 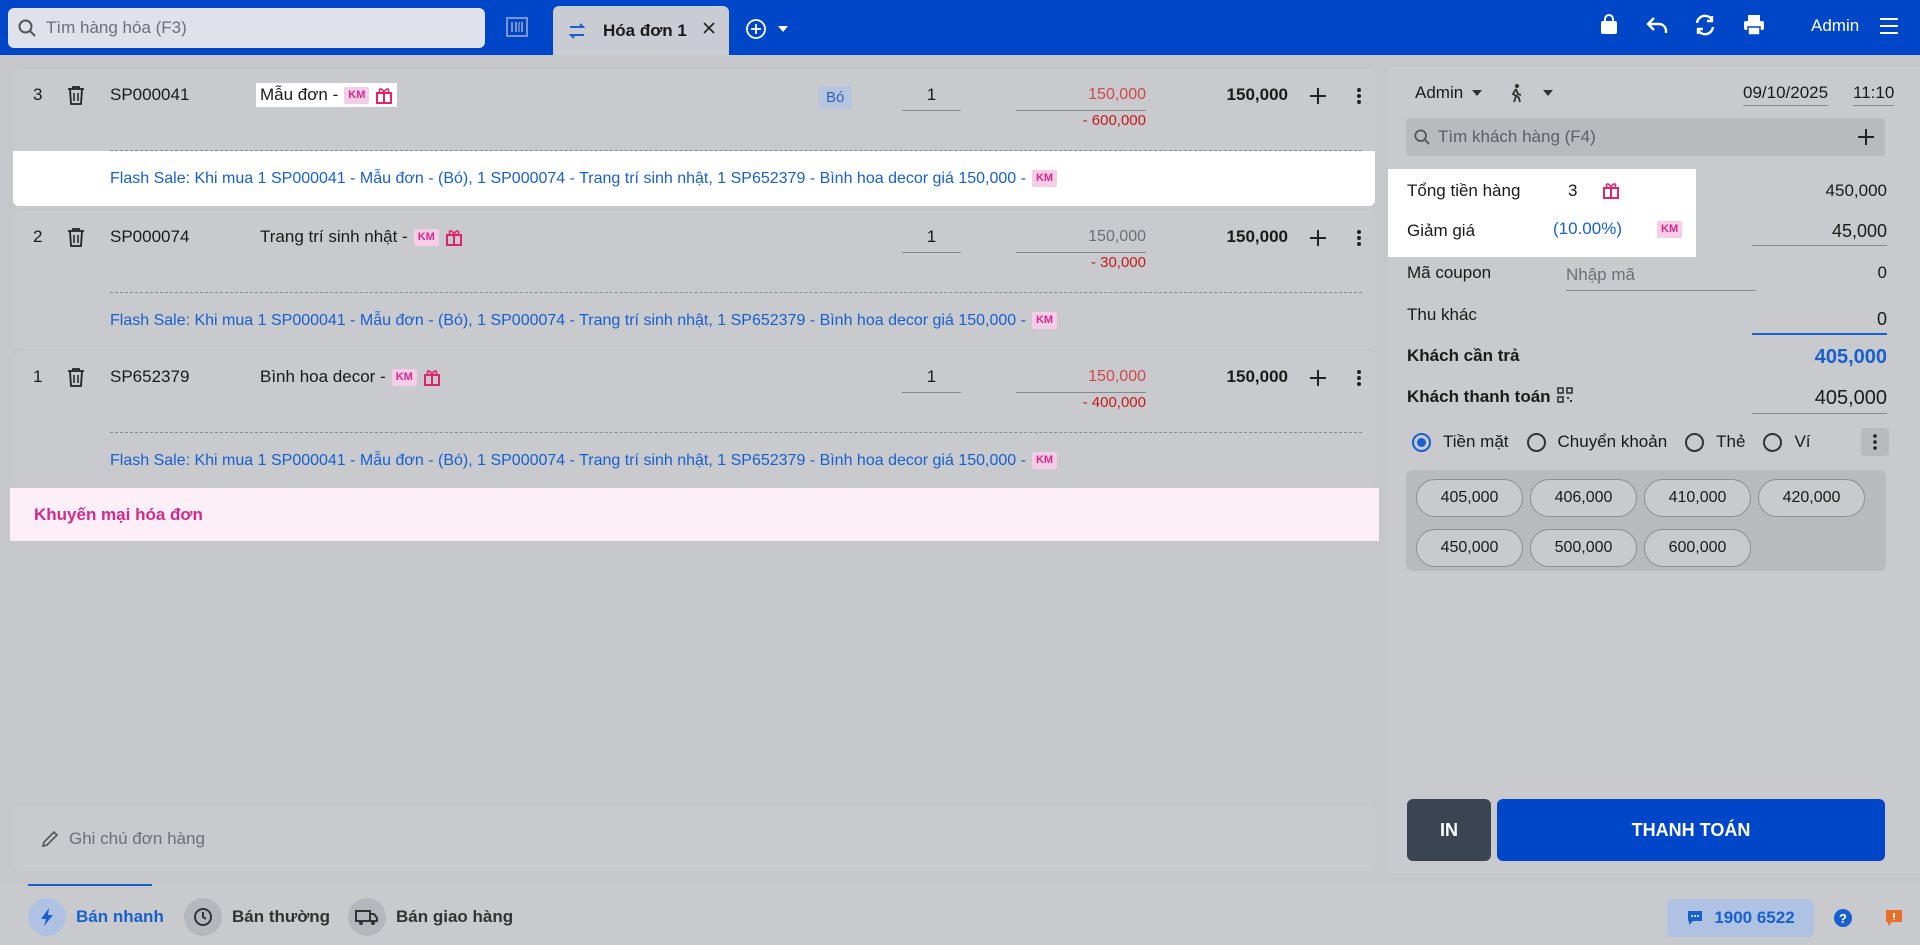 I want to click on subtotal-value: 450,000, so click(x=1856, y=190).